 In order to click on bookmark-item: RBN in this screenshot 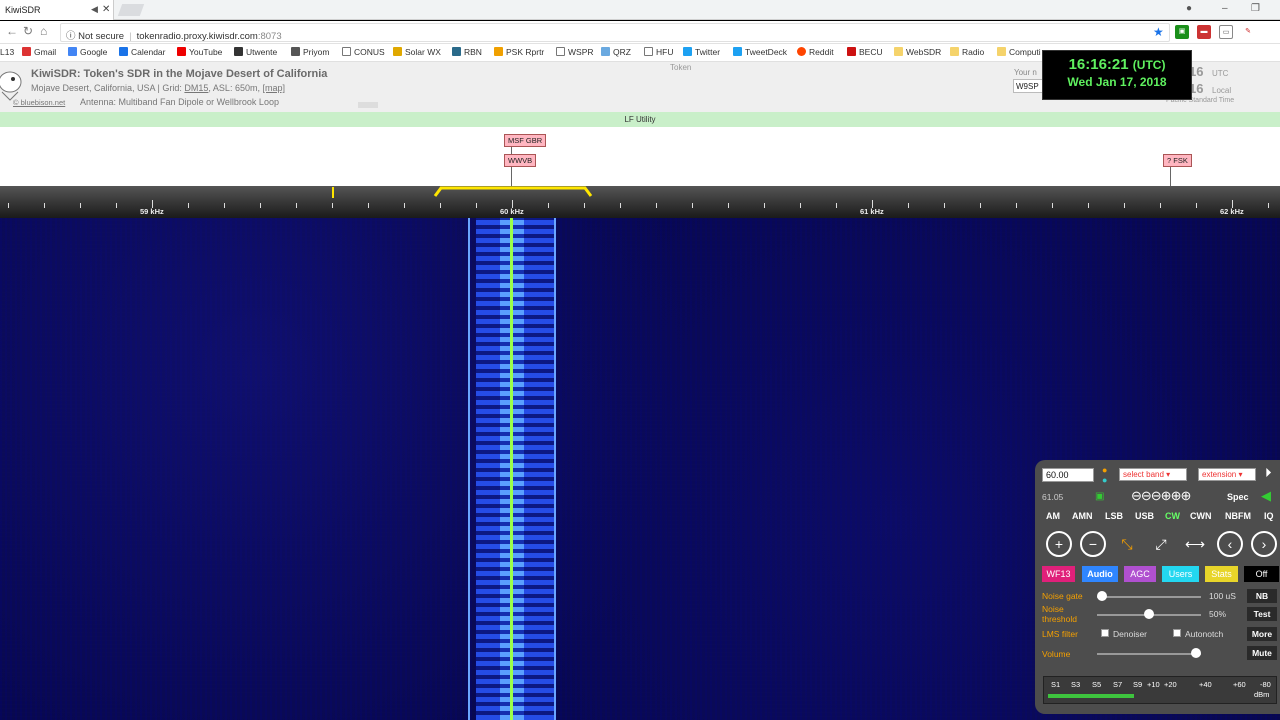, I will do `click(467, 52)`.